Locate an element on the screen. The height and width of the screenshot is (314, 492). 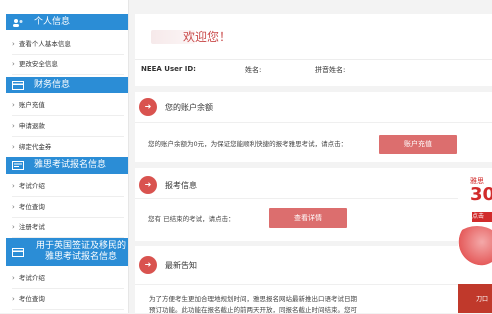
welcome-greeting: 欢迎您！ is located at coordinates (207, 37).